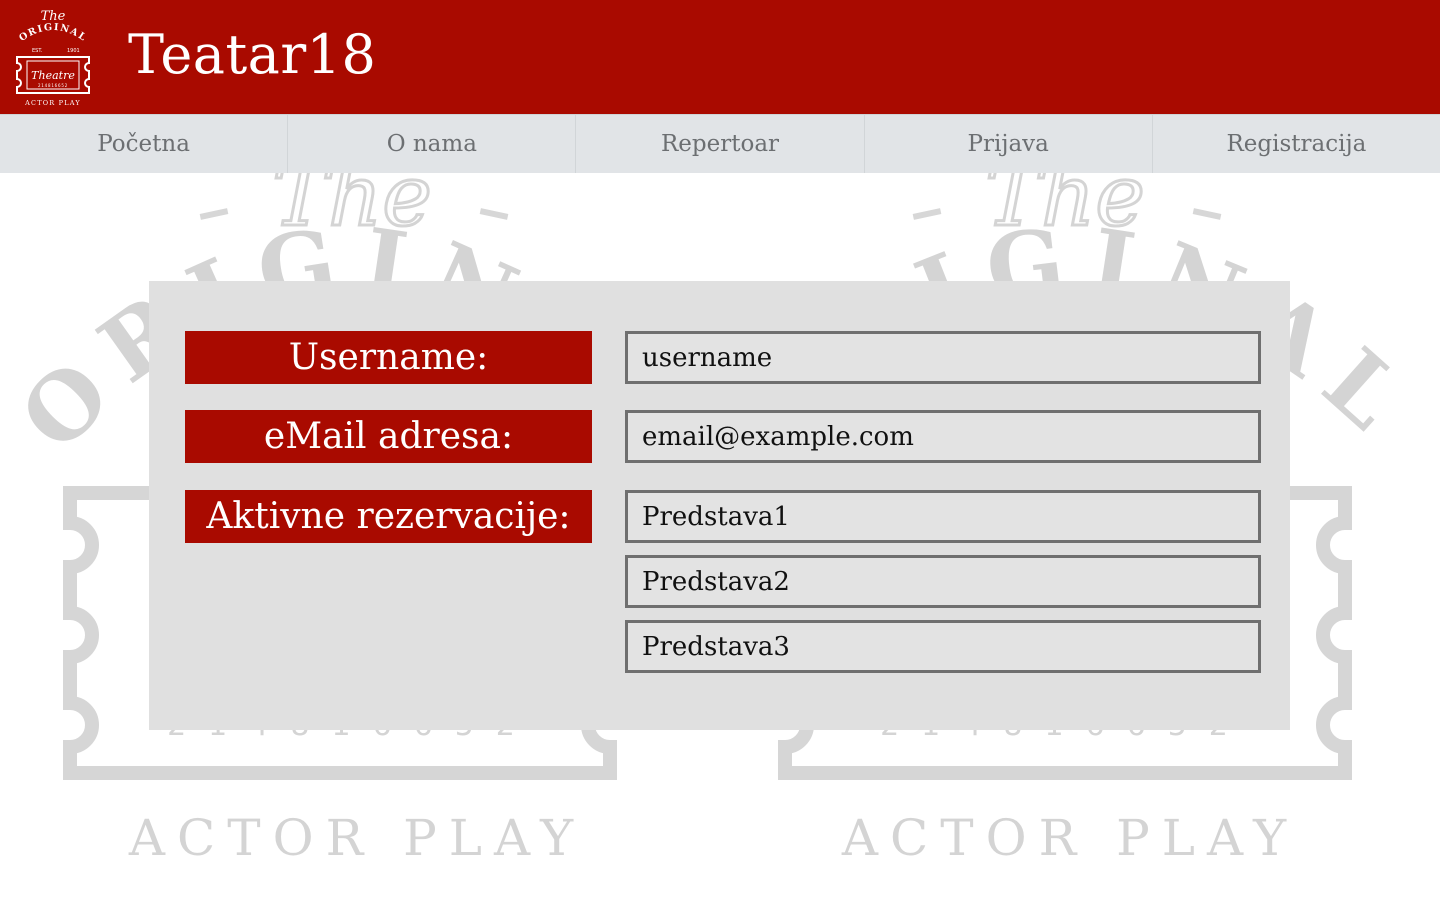 This screenshot has height=900, width=1440. I want to click on logo-arc-text: ORIGINAL, so click(52, 33).